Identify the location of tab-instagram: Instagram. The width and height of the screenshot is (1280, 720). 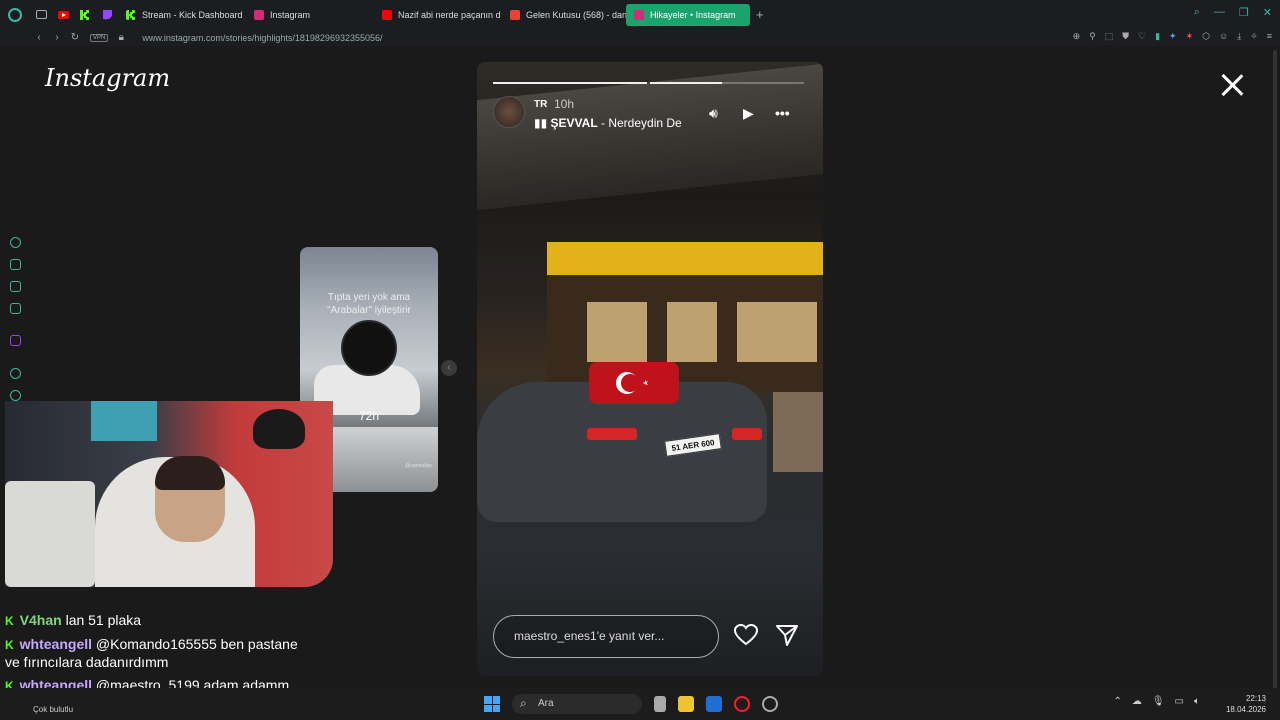
(310, 15).